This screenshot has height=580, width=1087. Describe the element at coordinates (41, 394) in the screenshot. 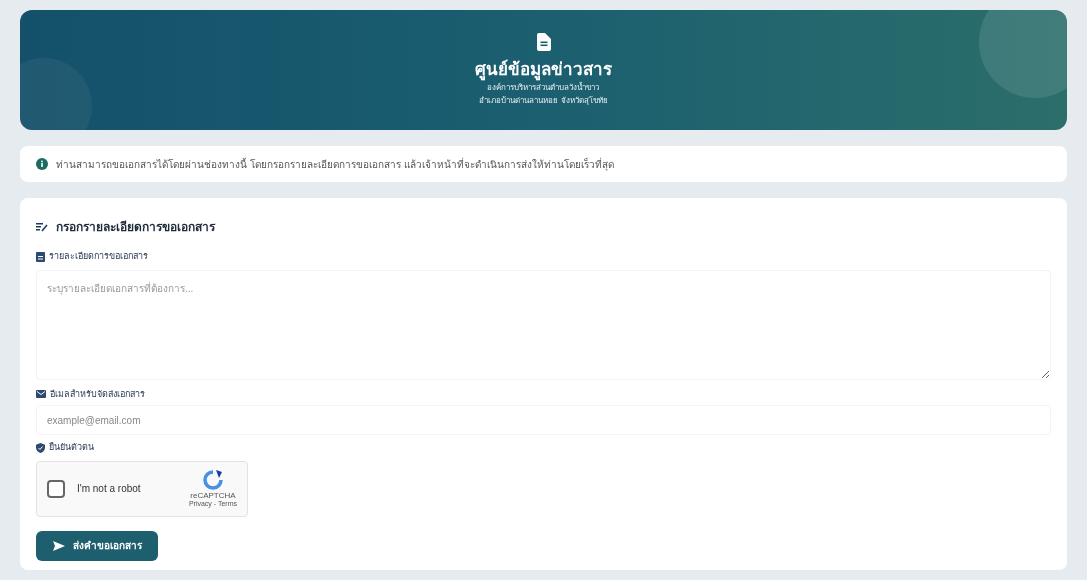

I see `envelope-icon` at that location.